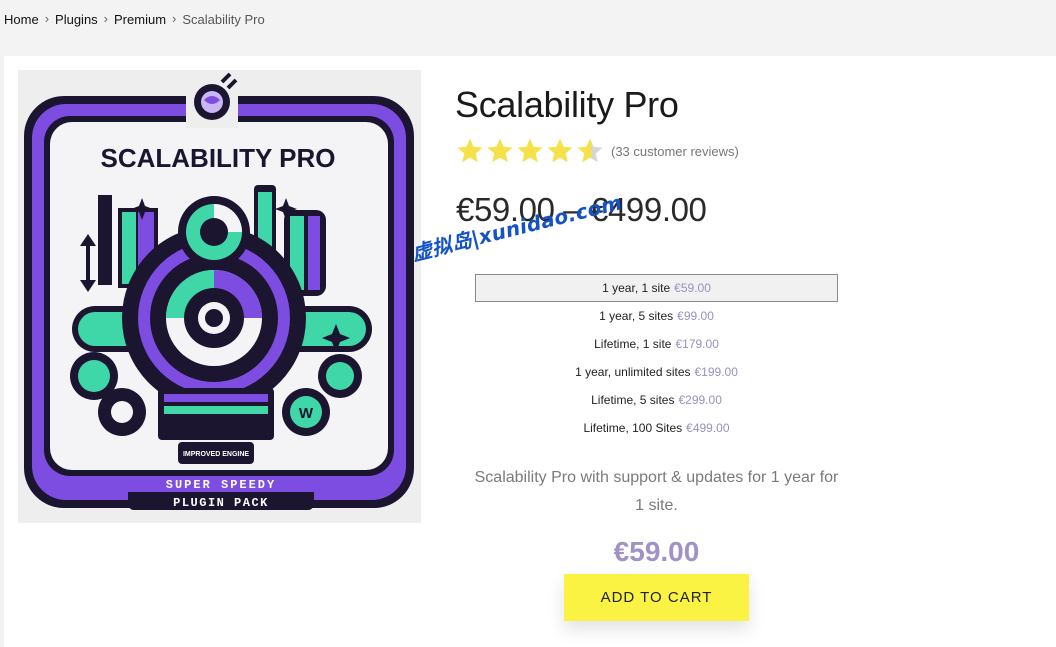 Image resolution: width=1056 pixels, height=647 pixels. What do you see at coordinates (223, 19) in the screenshot?
I see `breadcrumb-current: Scalability Pro` at bounding box center [223, 19].